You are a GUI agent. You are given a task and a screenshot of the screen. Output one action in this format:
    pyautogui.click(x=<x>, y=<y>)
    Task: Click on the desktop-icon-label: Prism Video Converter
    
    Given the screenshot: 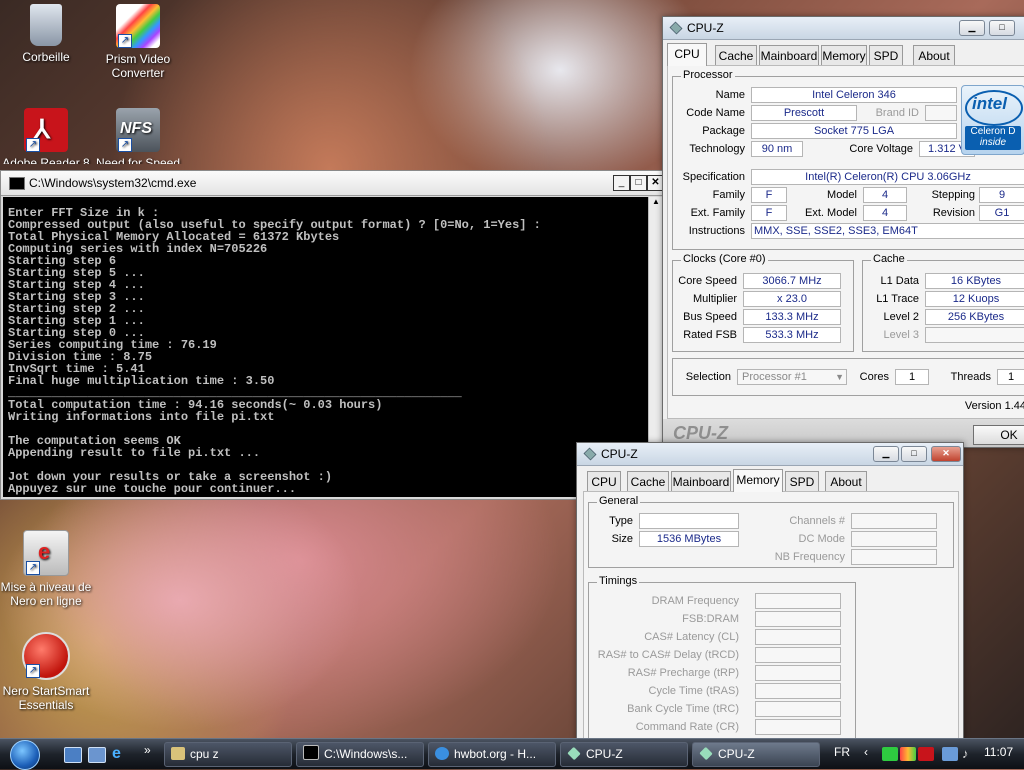 What is the action you would take?
    pyautogui.click(x=138, y=66)
    